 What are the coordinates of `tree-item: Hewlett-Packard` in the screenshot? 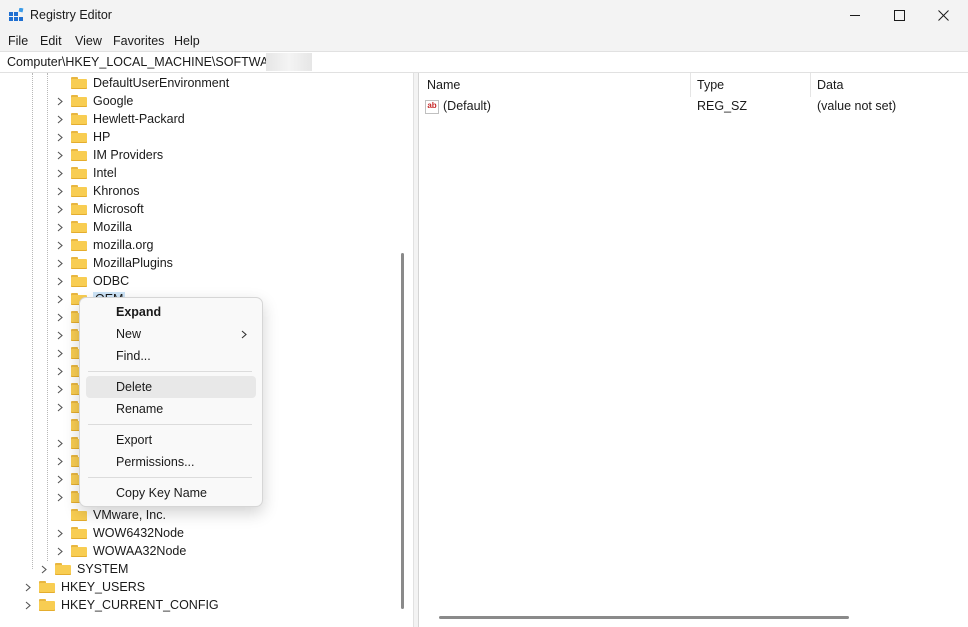 It's located at (120, 119).